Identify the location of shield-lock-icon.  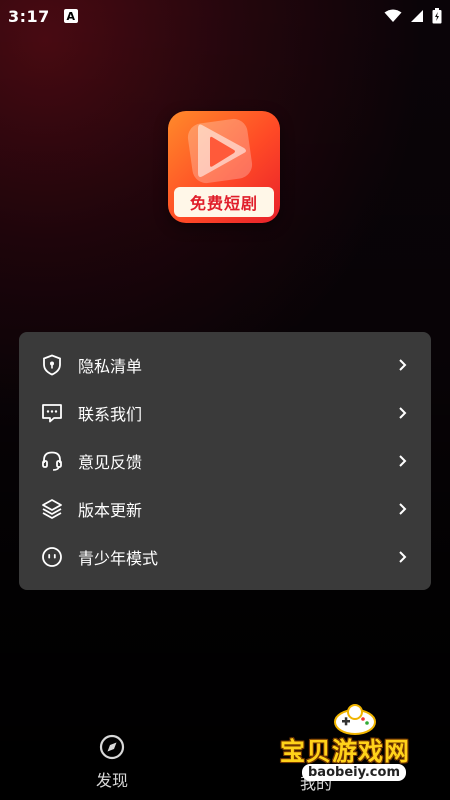
(52, 365).